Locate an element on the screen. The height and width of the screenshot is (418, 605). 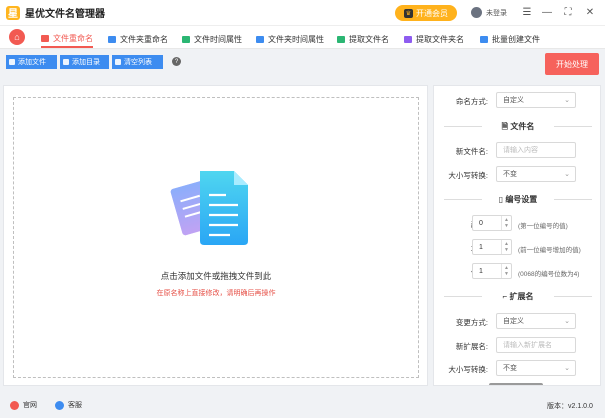
tab-label: 提取文件夹名 is located at coordinates (440, 39).